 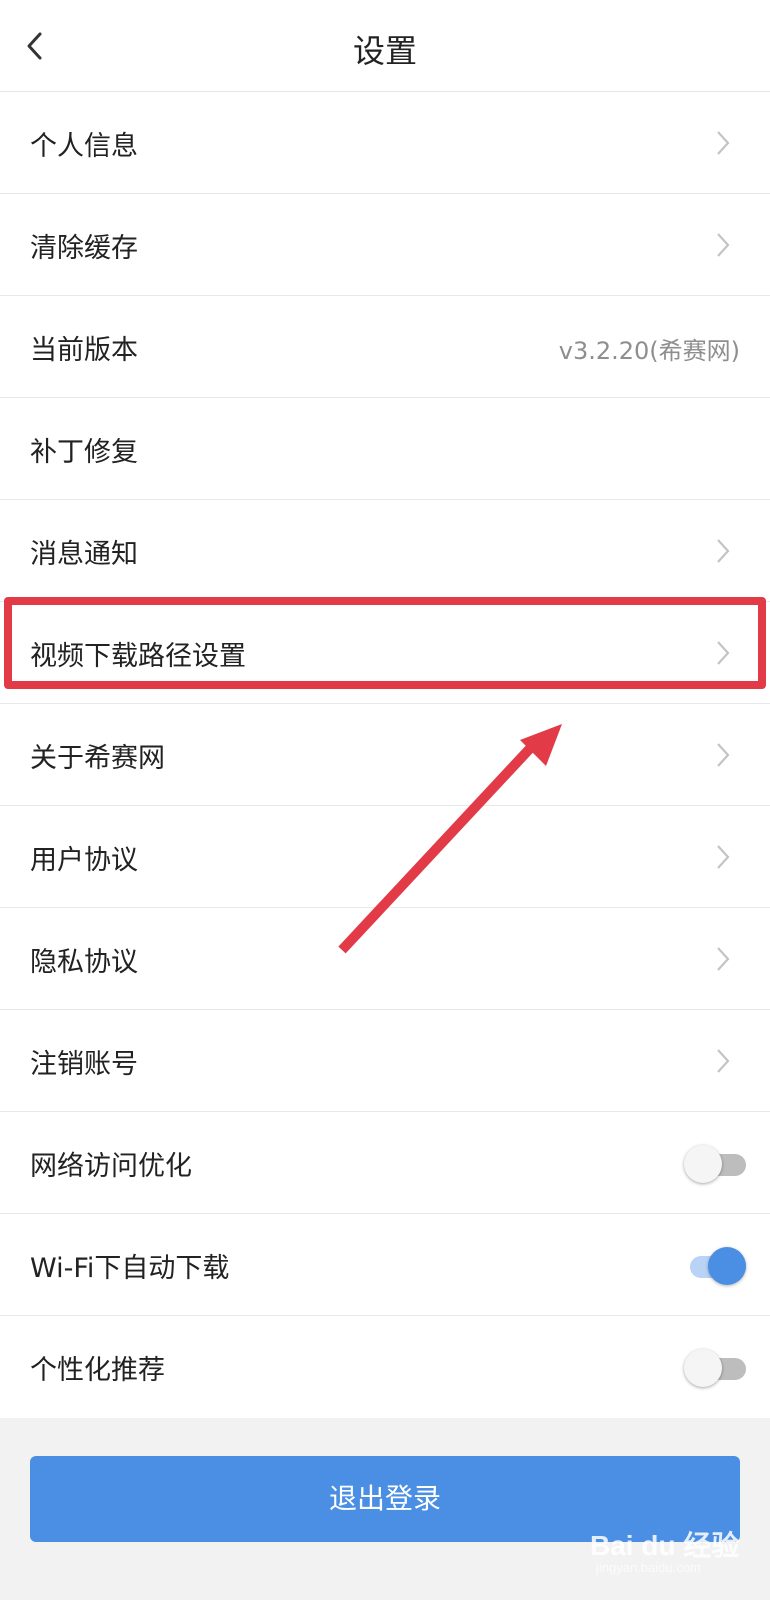 I want to click on settings-item-clear-cache: 清除缓存, so click(x=385, y=245).